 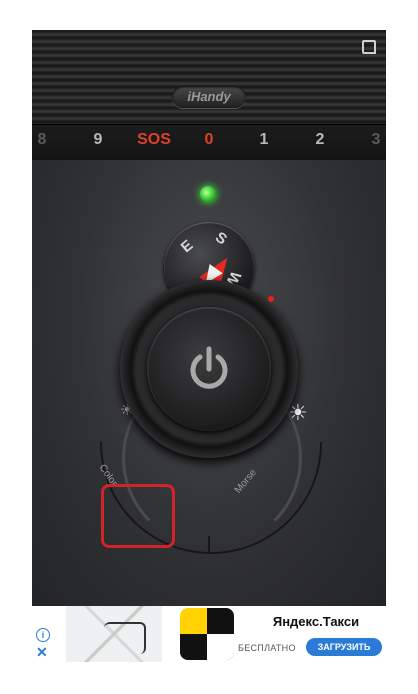 What do you see at coordinates (209, 97) in the screenshot?
I see `brand-logo: iHandy` at bounding box center [209, 97].